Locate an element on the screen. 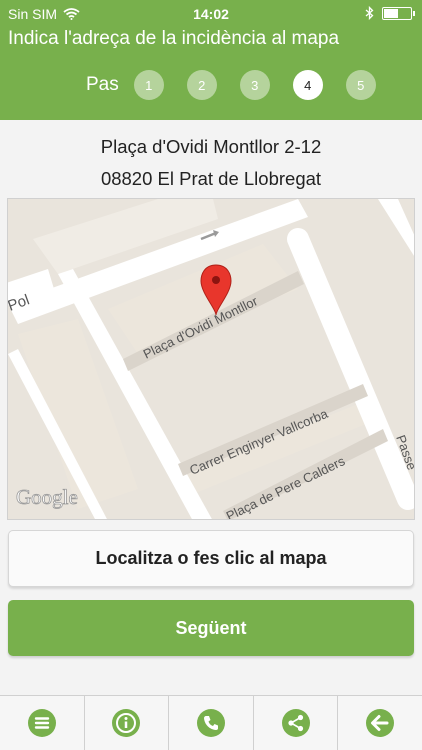  battery-icon is located at coordinates (398, 13).